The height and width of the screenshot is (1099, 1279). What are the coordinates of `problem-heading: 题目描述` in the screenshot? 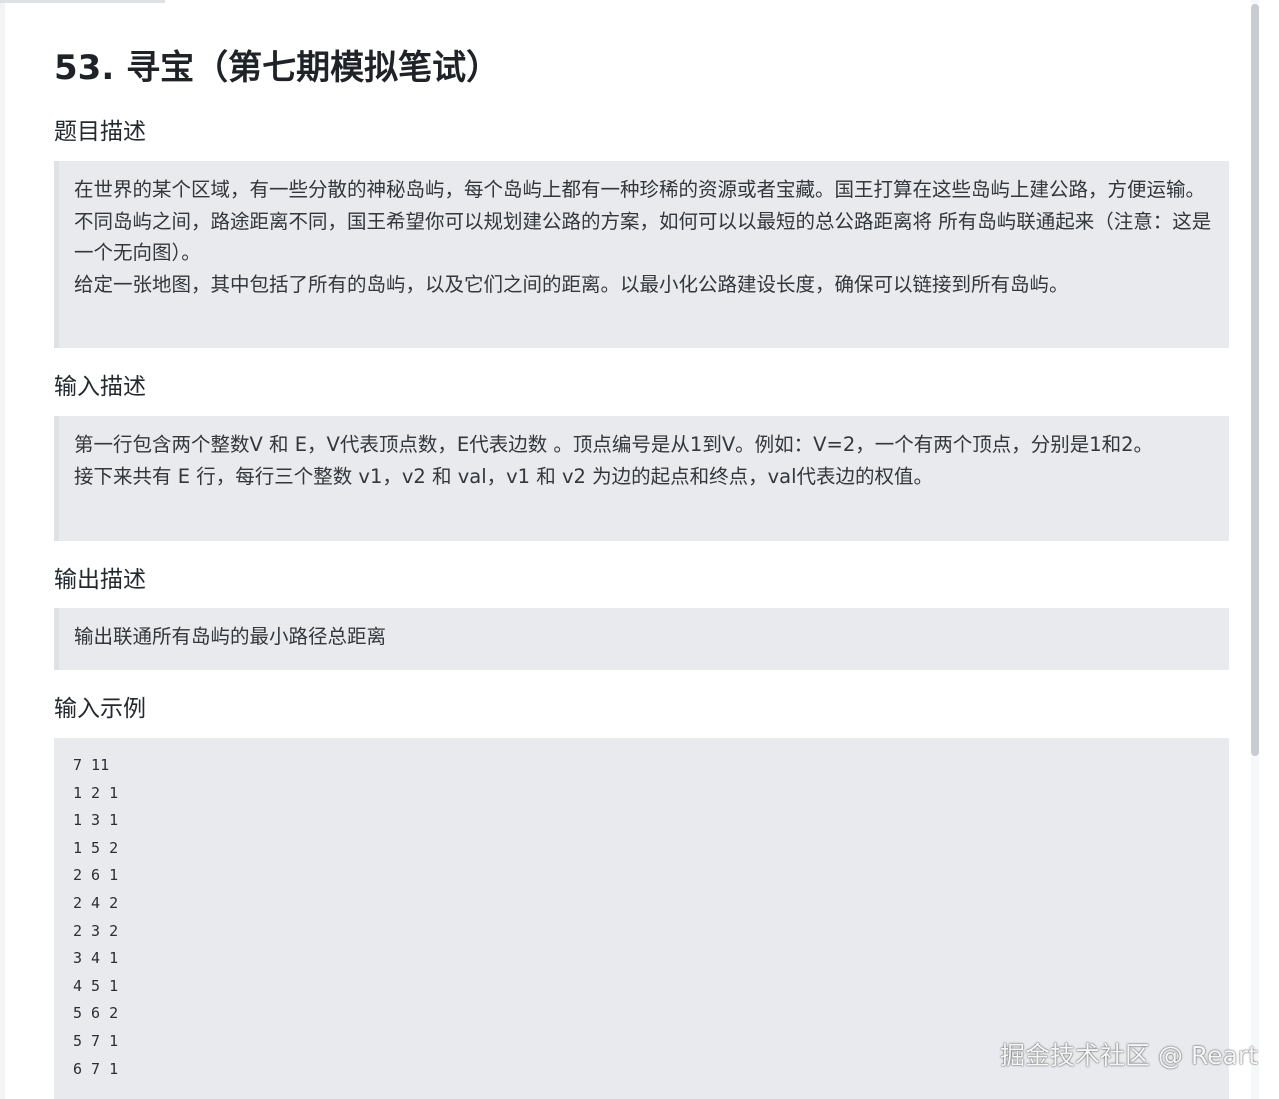 It's located at (100, 132).